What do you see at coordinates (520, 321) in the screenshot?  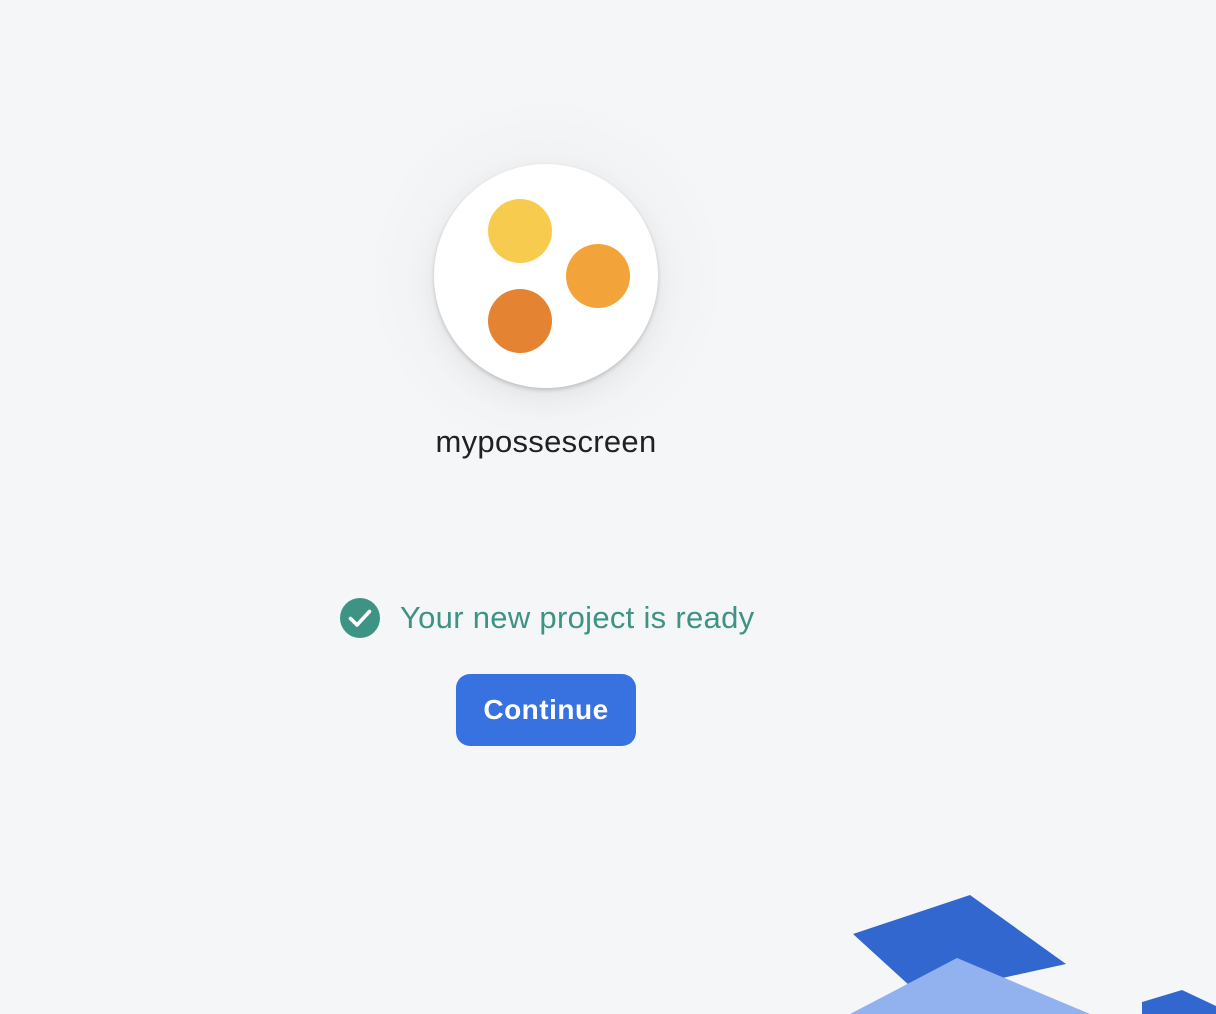 I see `logo-dot-dark-orange` at bounding box center [520, 321].